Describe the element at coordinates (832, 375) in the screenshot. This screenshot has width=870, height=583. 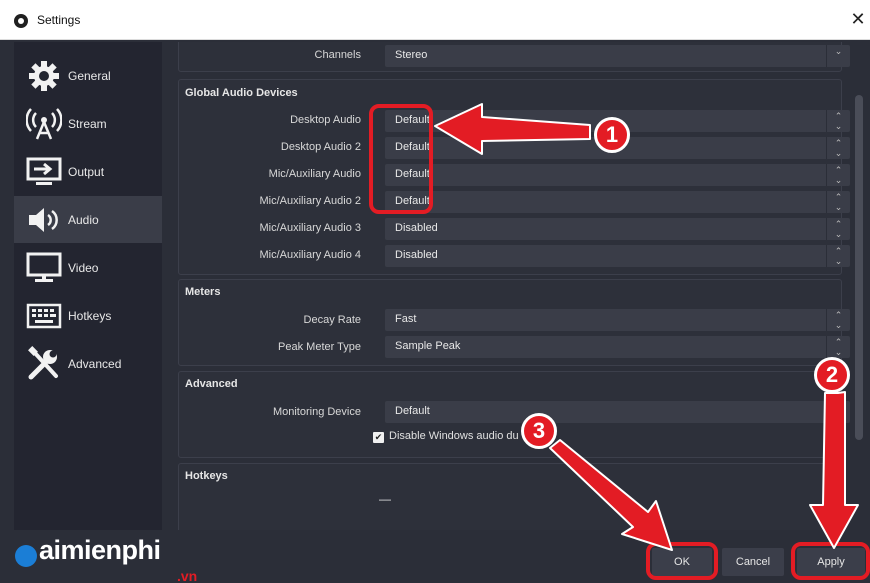
I see `annotation-badge-2: 2` at that location.